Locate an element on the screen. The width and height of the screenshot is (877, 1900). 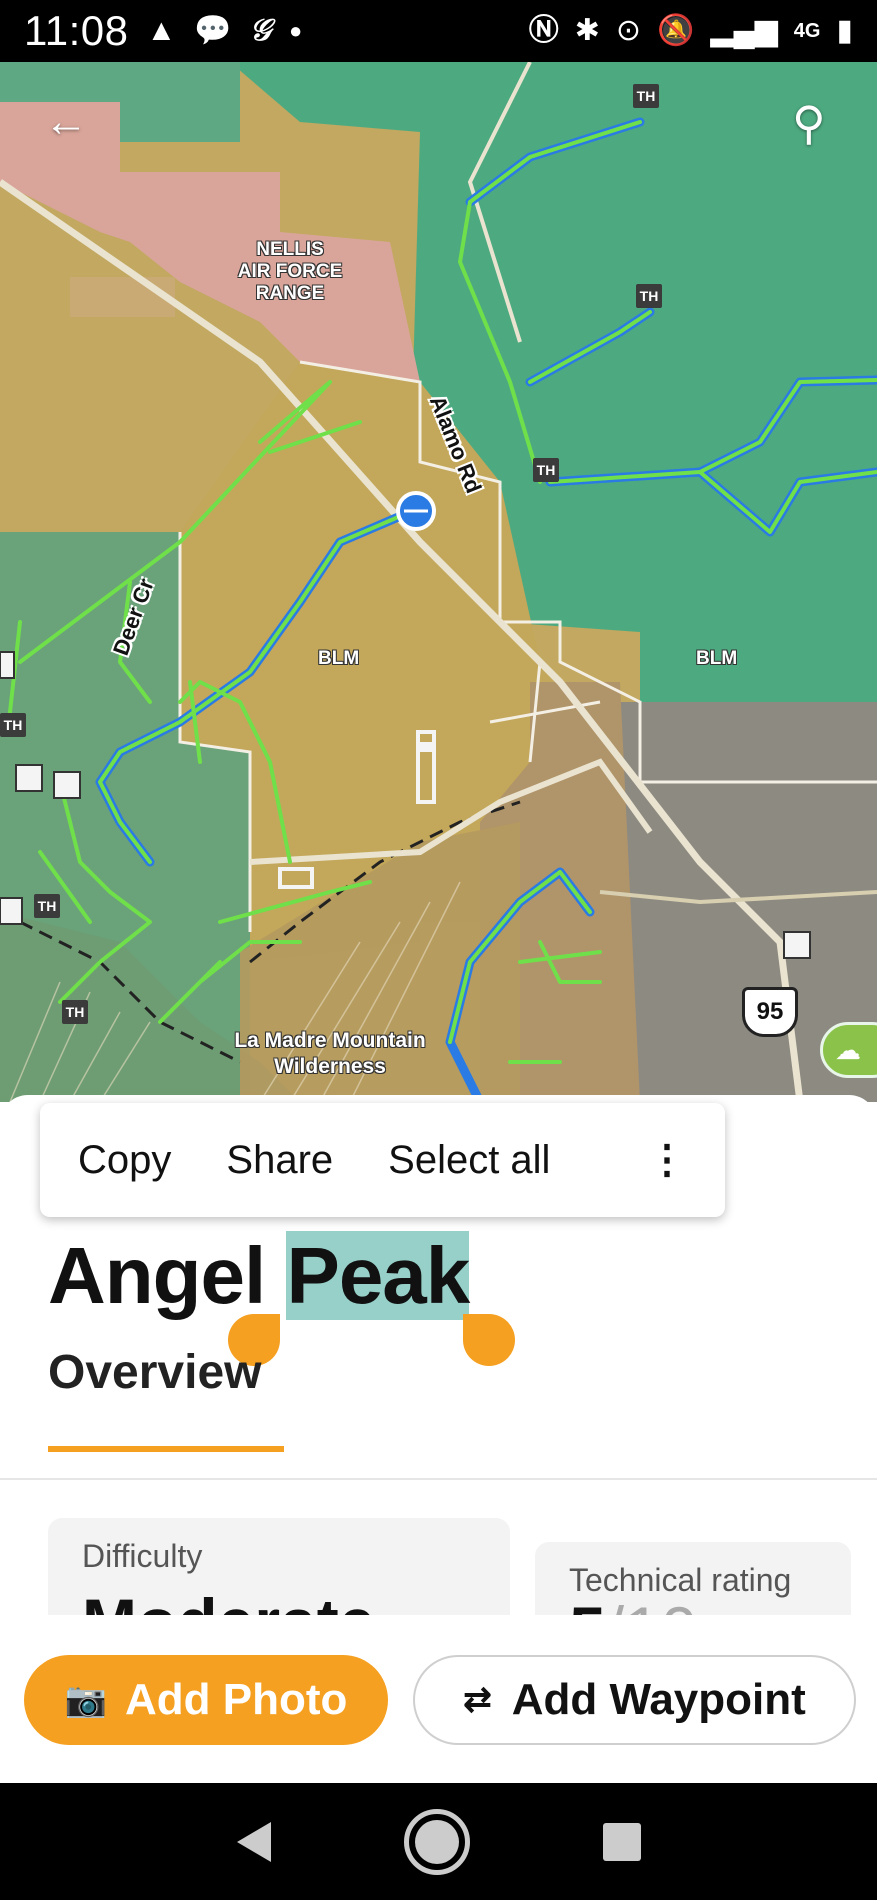
search-icon: ⚲ is located at coordinates (809, 123).